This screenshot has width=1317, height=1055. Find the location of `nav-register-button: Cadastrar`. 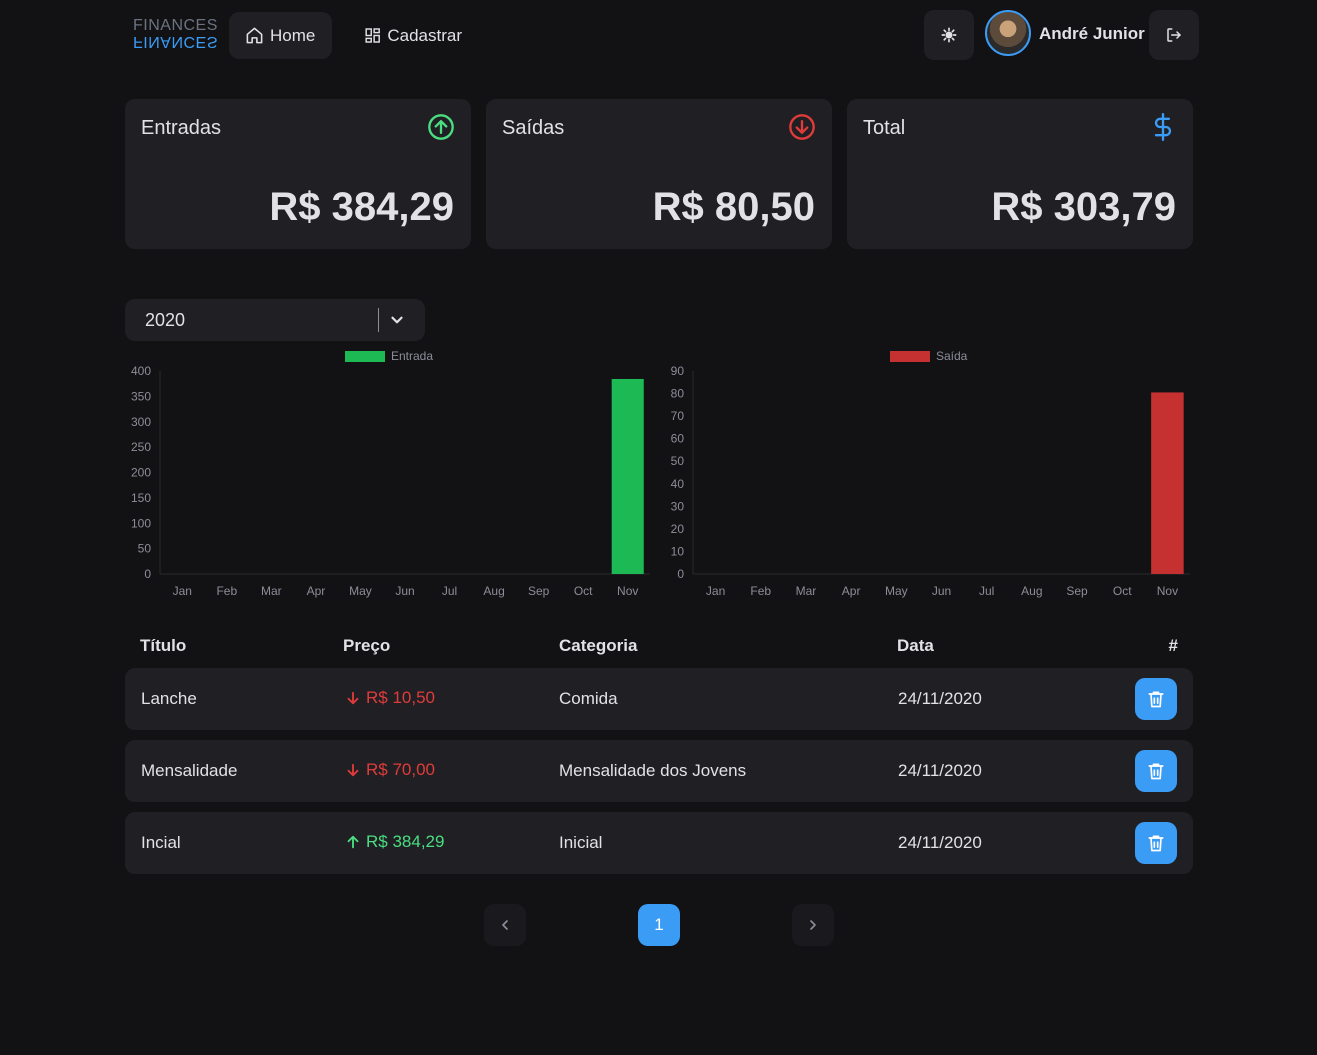

nav-register-button: Cadastrar is located at coordinates (413, 35).